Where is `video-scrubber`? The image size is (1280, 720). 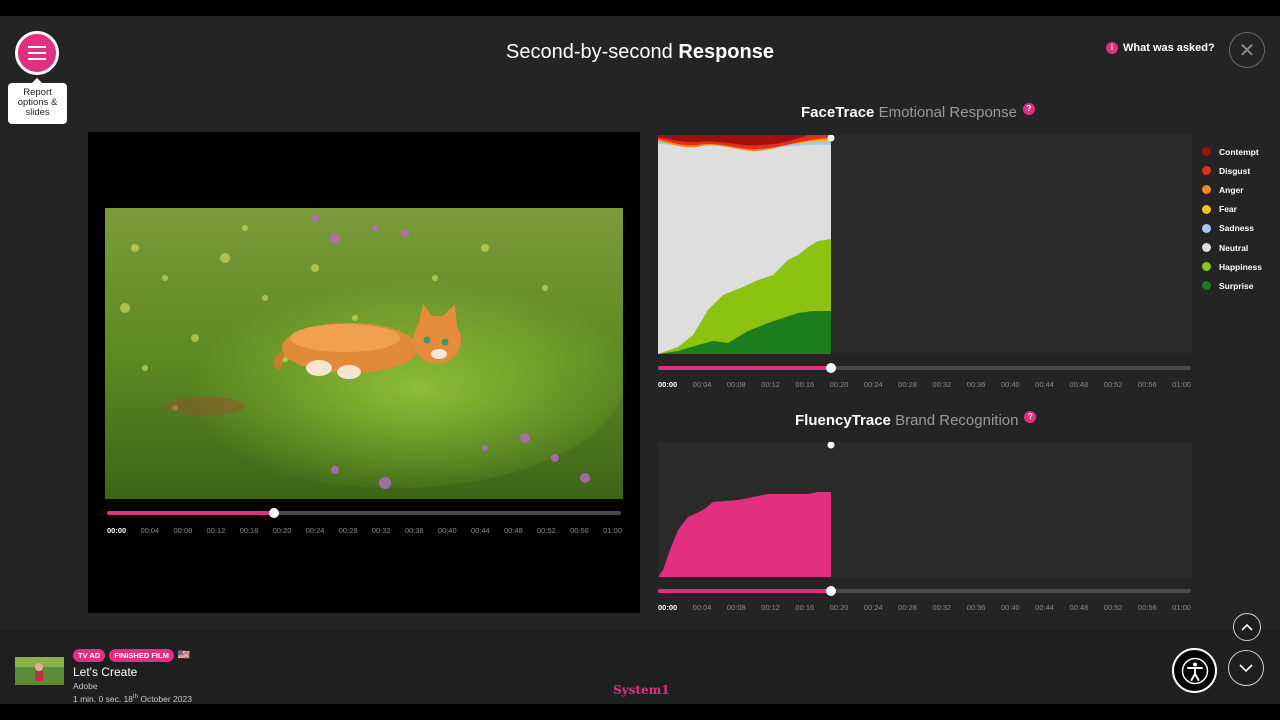
video-scrubber is located at coordinates (364, 513).